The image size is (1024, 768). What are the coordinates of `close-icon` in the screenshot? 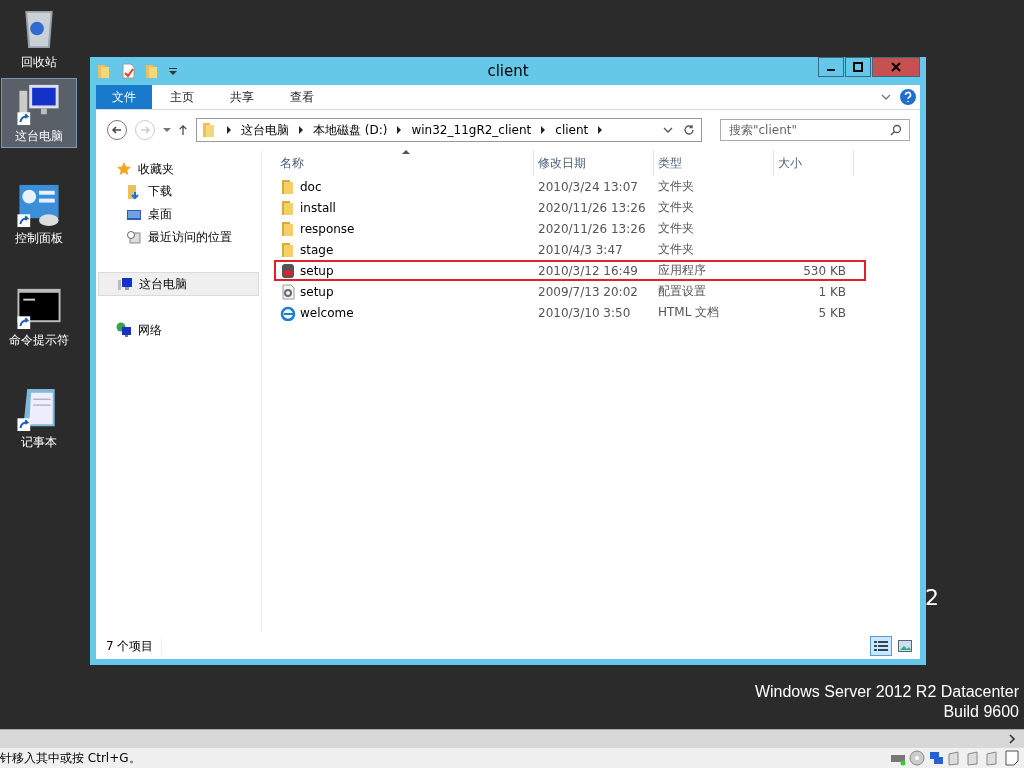 It's located at (896, 67).